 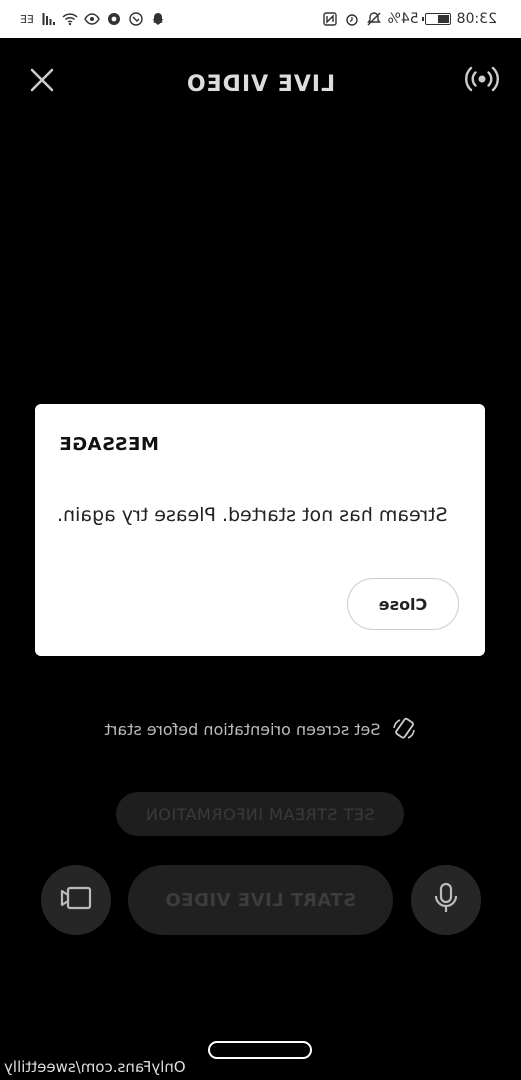 I want to click on flip-camera-button, so click(x=76, y=900).